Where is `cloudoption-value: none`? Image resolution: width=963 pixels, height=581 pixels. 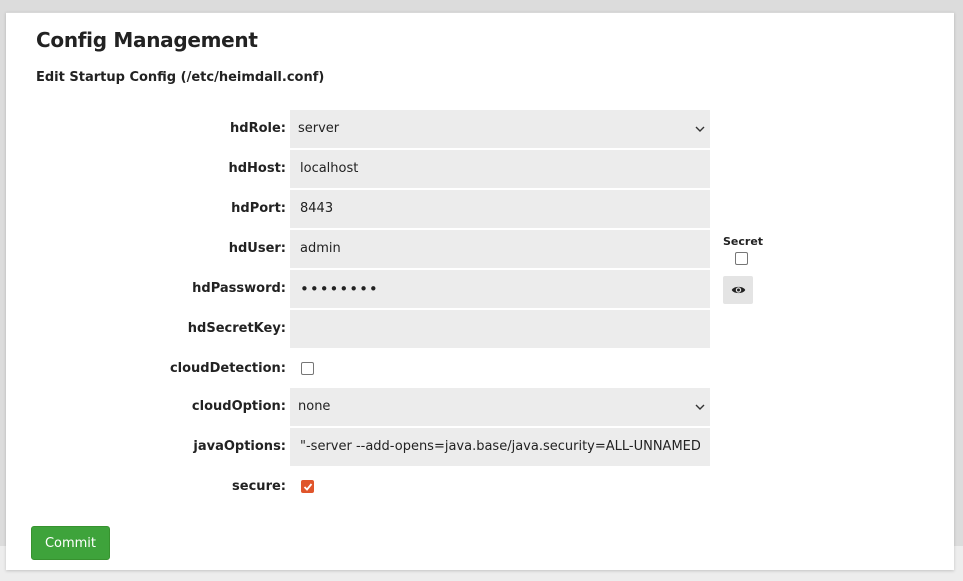 cloudoption-value: none is located at coordinates (314, 406).